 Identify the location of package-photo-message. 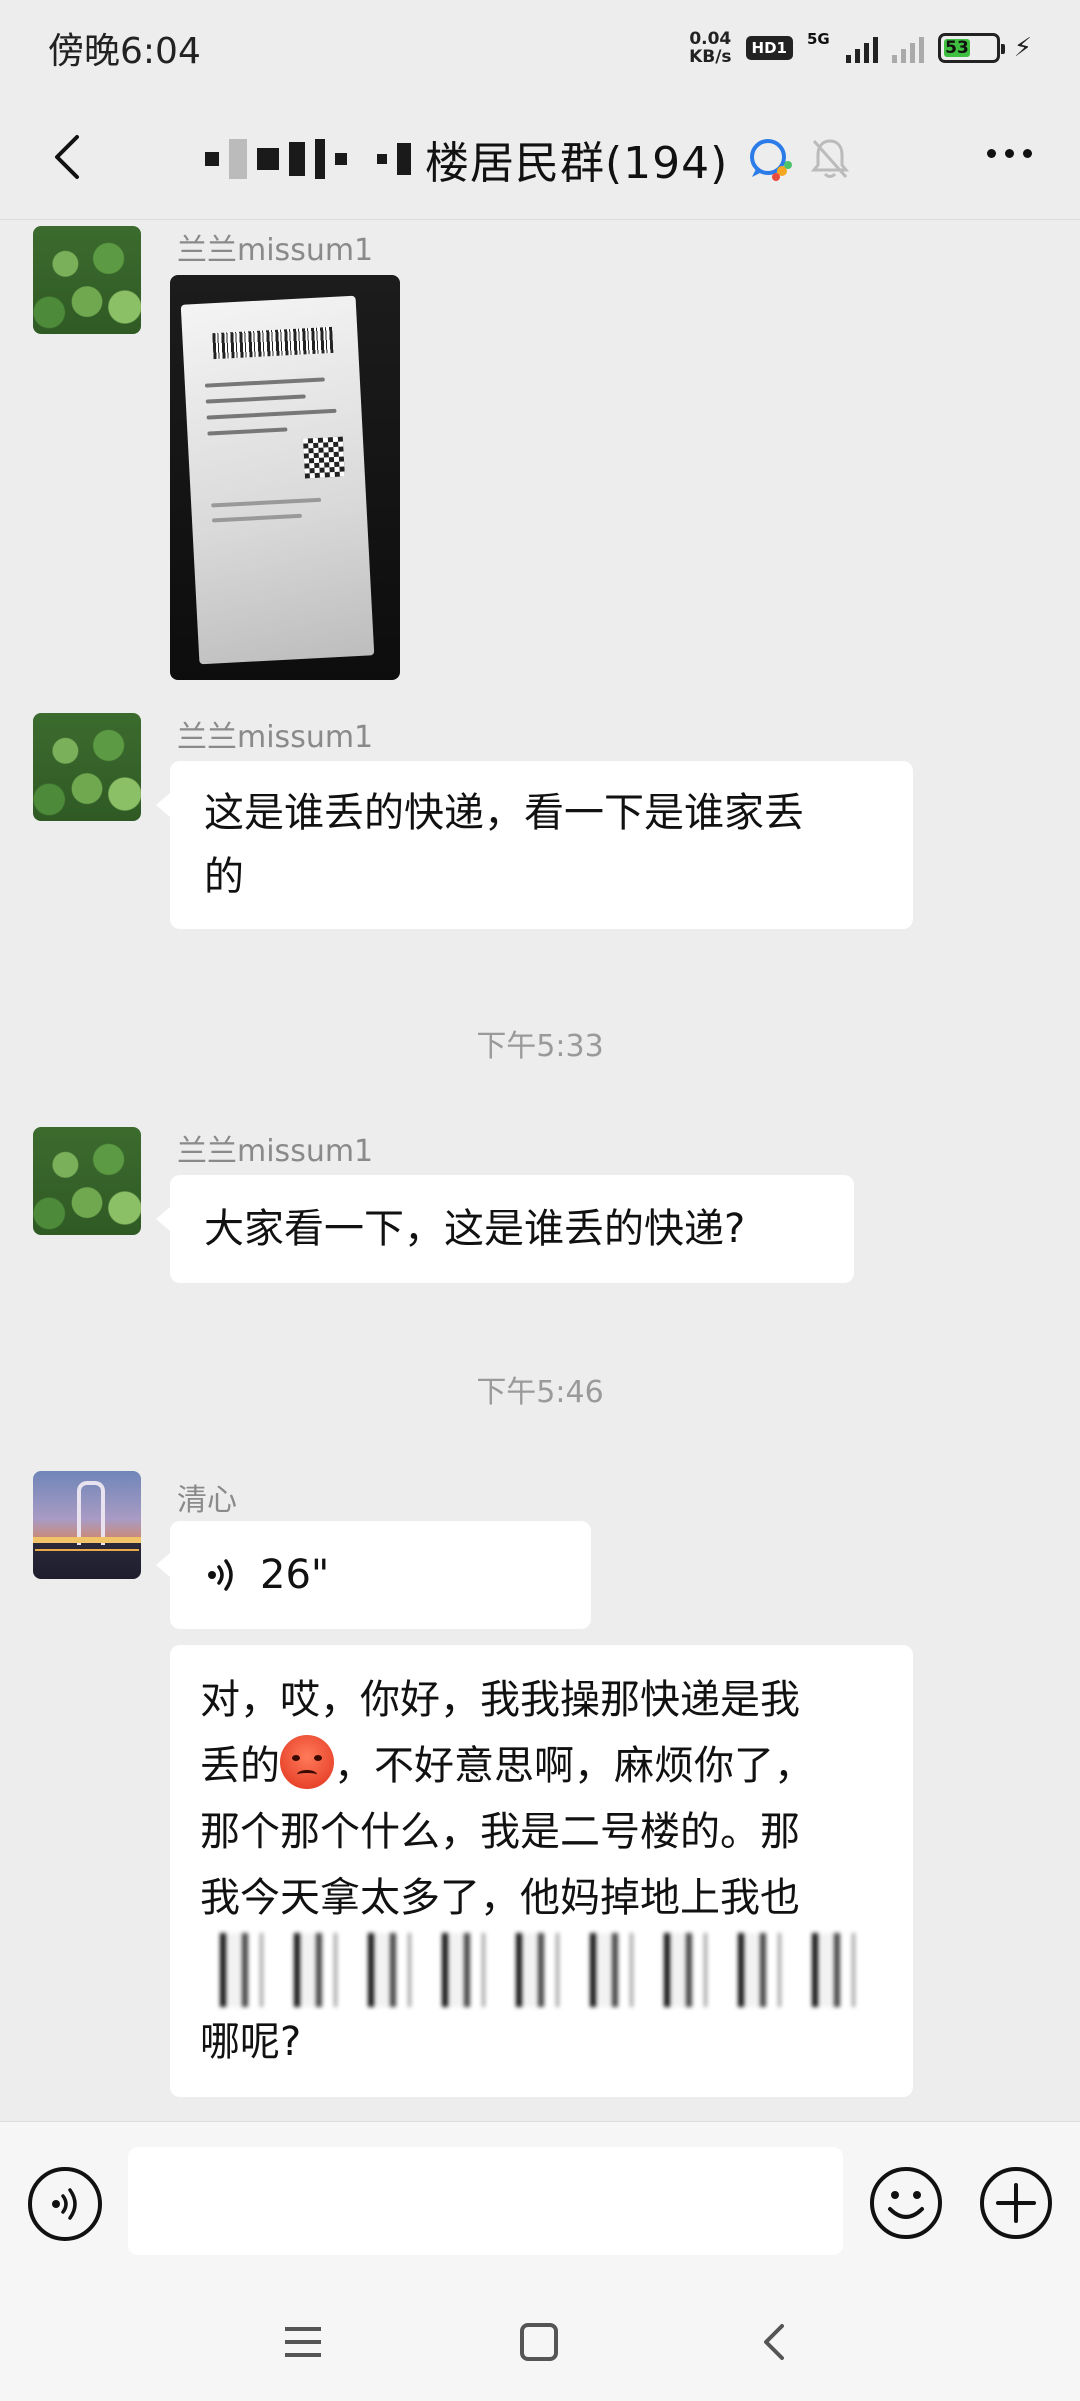
(285, 477).